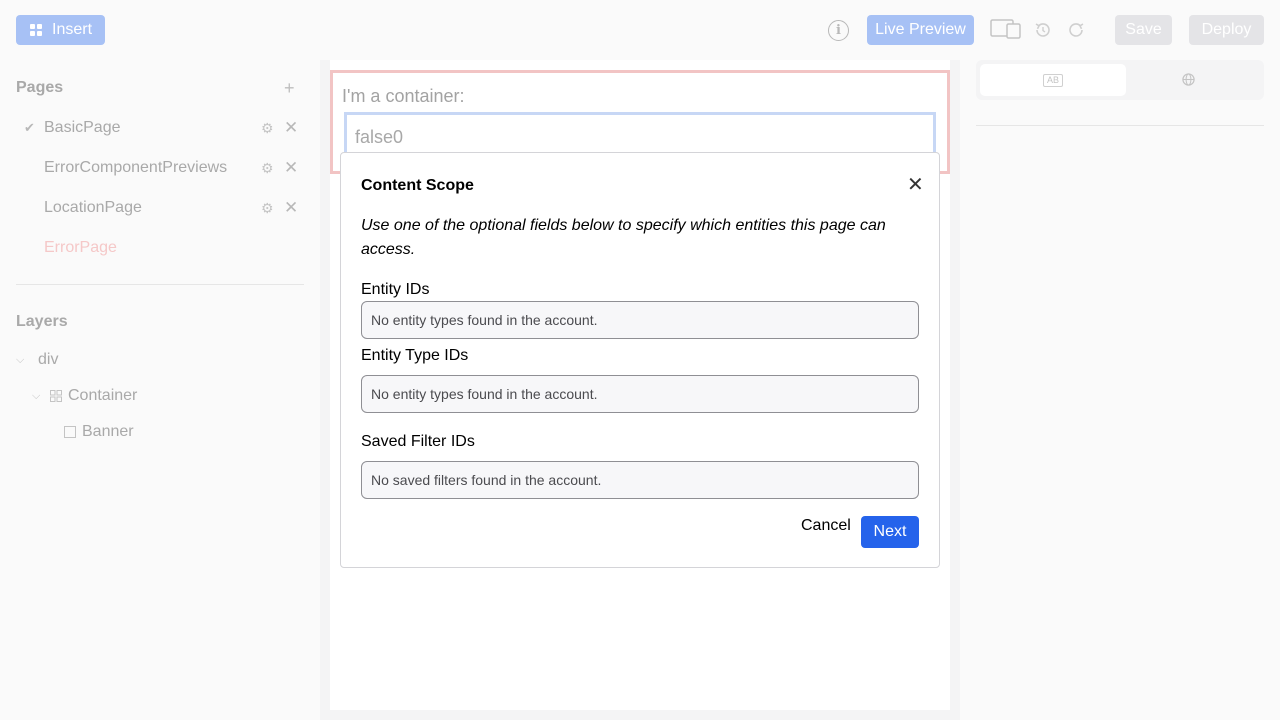 The image size is (1280, 720). I want to click on page-item-basicpage: ✔ BasicPage ⚙ ✕, so click(160, 128).